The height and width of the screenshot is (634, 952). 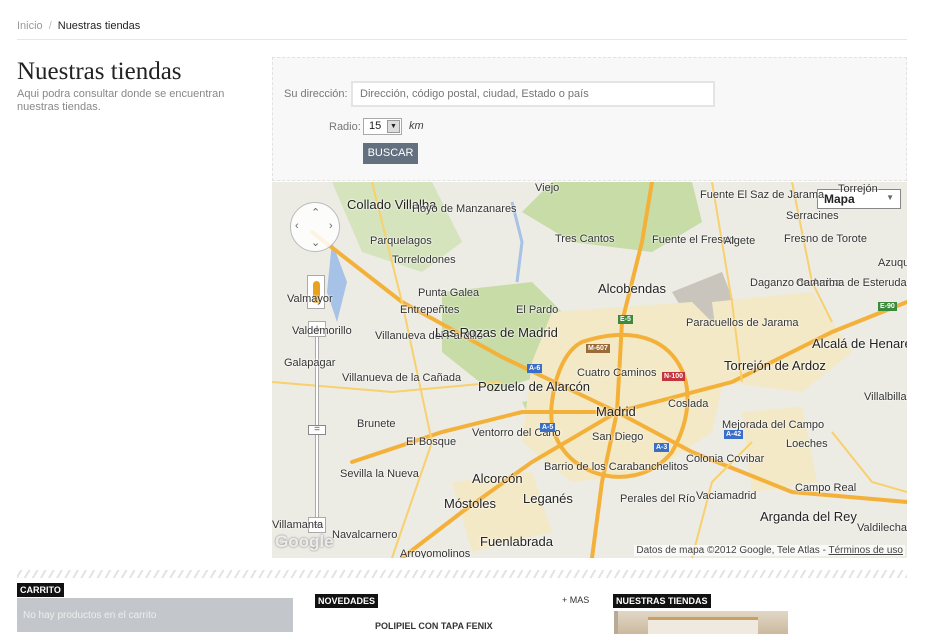 What do you see at coordinates (618, 437) in the screenshot?
I see `map-place-label: San Diego` at bounding box center [618, 437].